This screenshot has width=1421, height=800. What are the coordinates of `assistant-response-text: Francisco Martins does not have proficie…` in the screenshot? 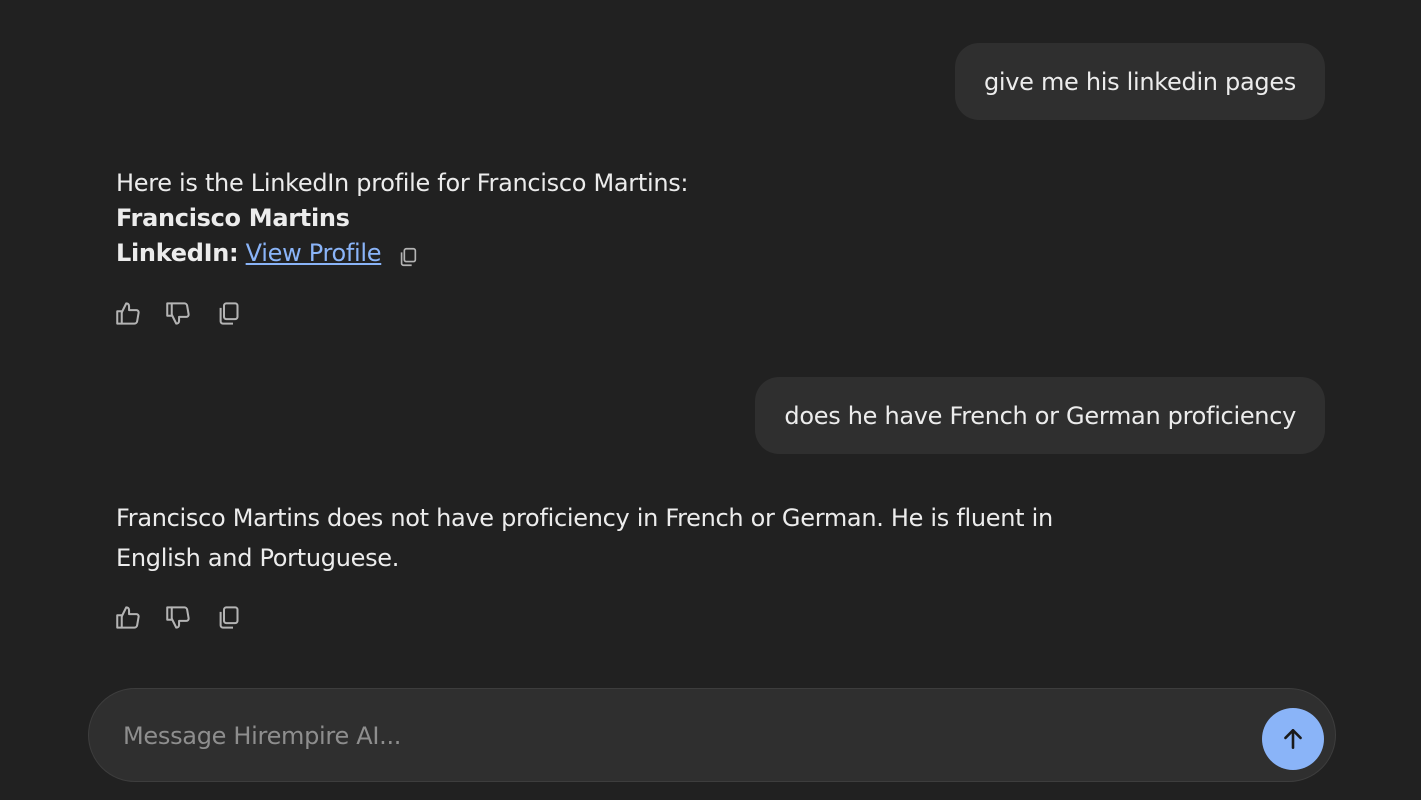 It's located at (584, 538).